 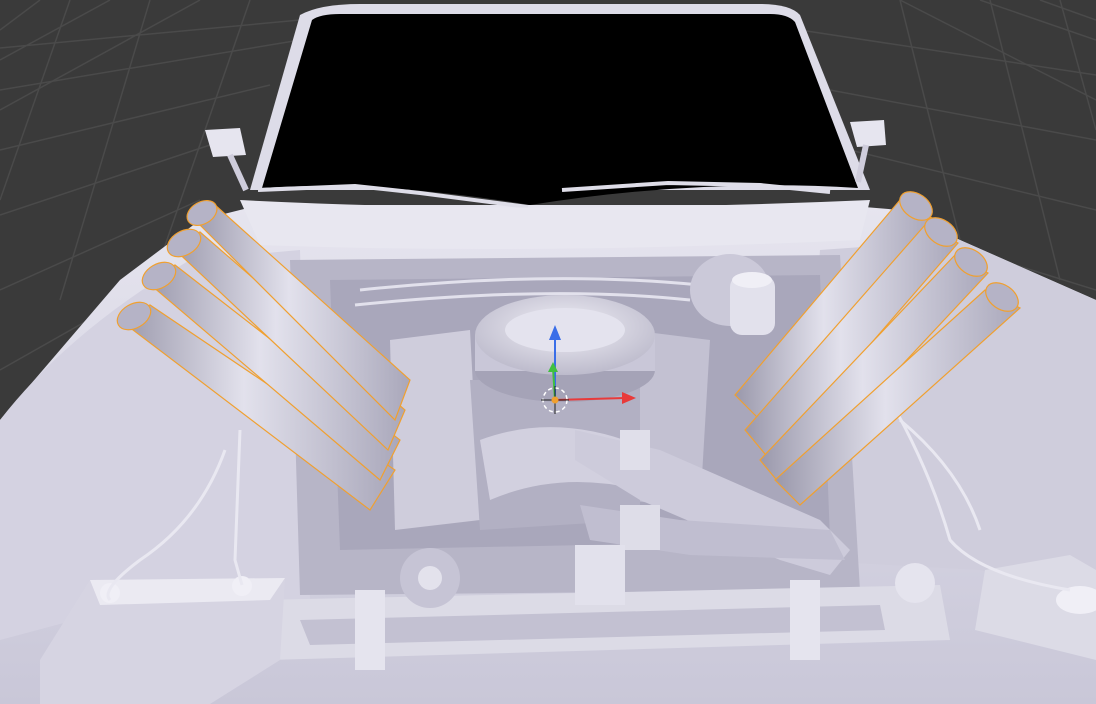 I want to click on air-cleaner, so click(x=565, y=348).